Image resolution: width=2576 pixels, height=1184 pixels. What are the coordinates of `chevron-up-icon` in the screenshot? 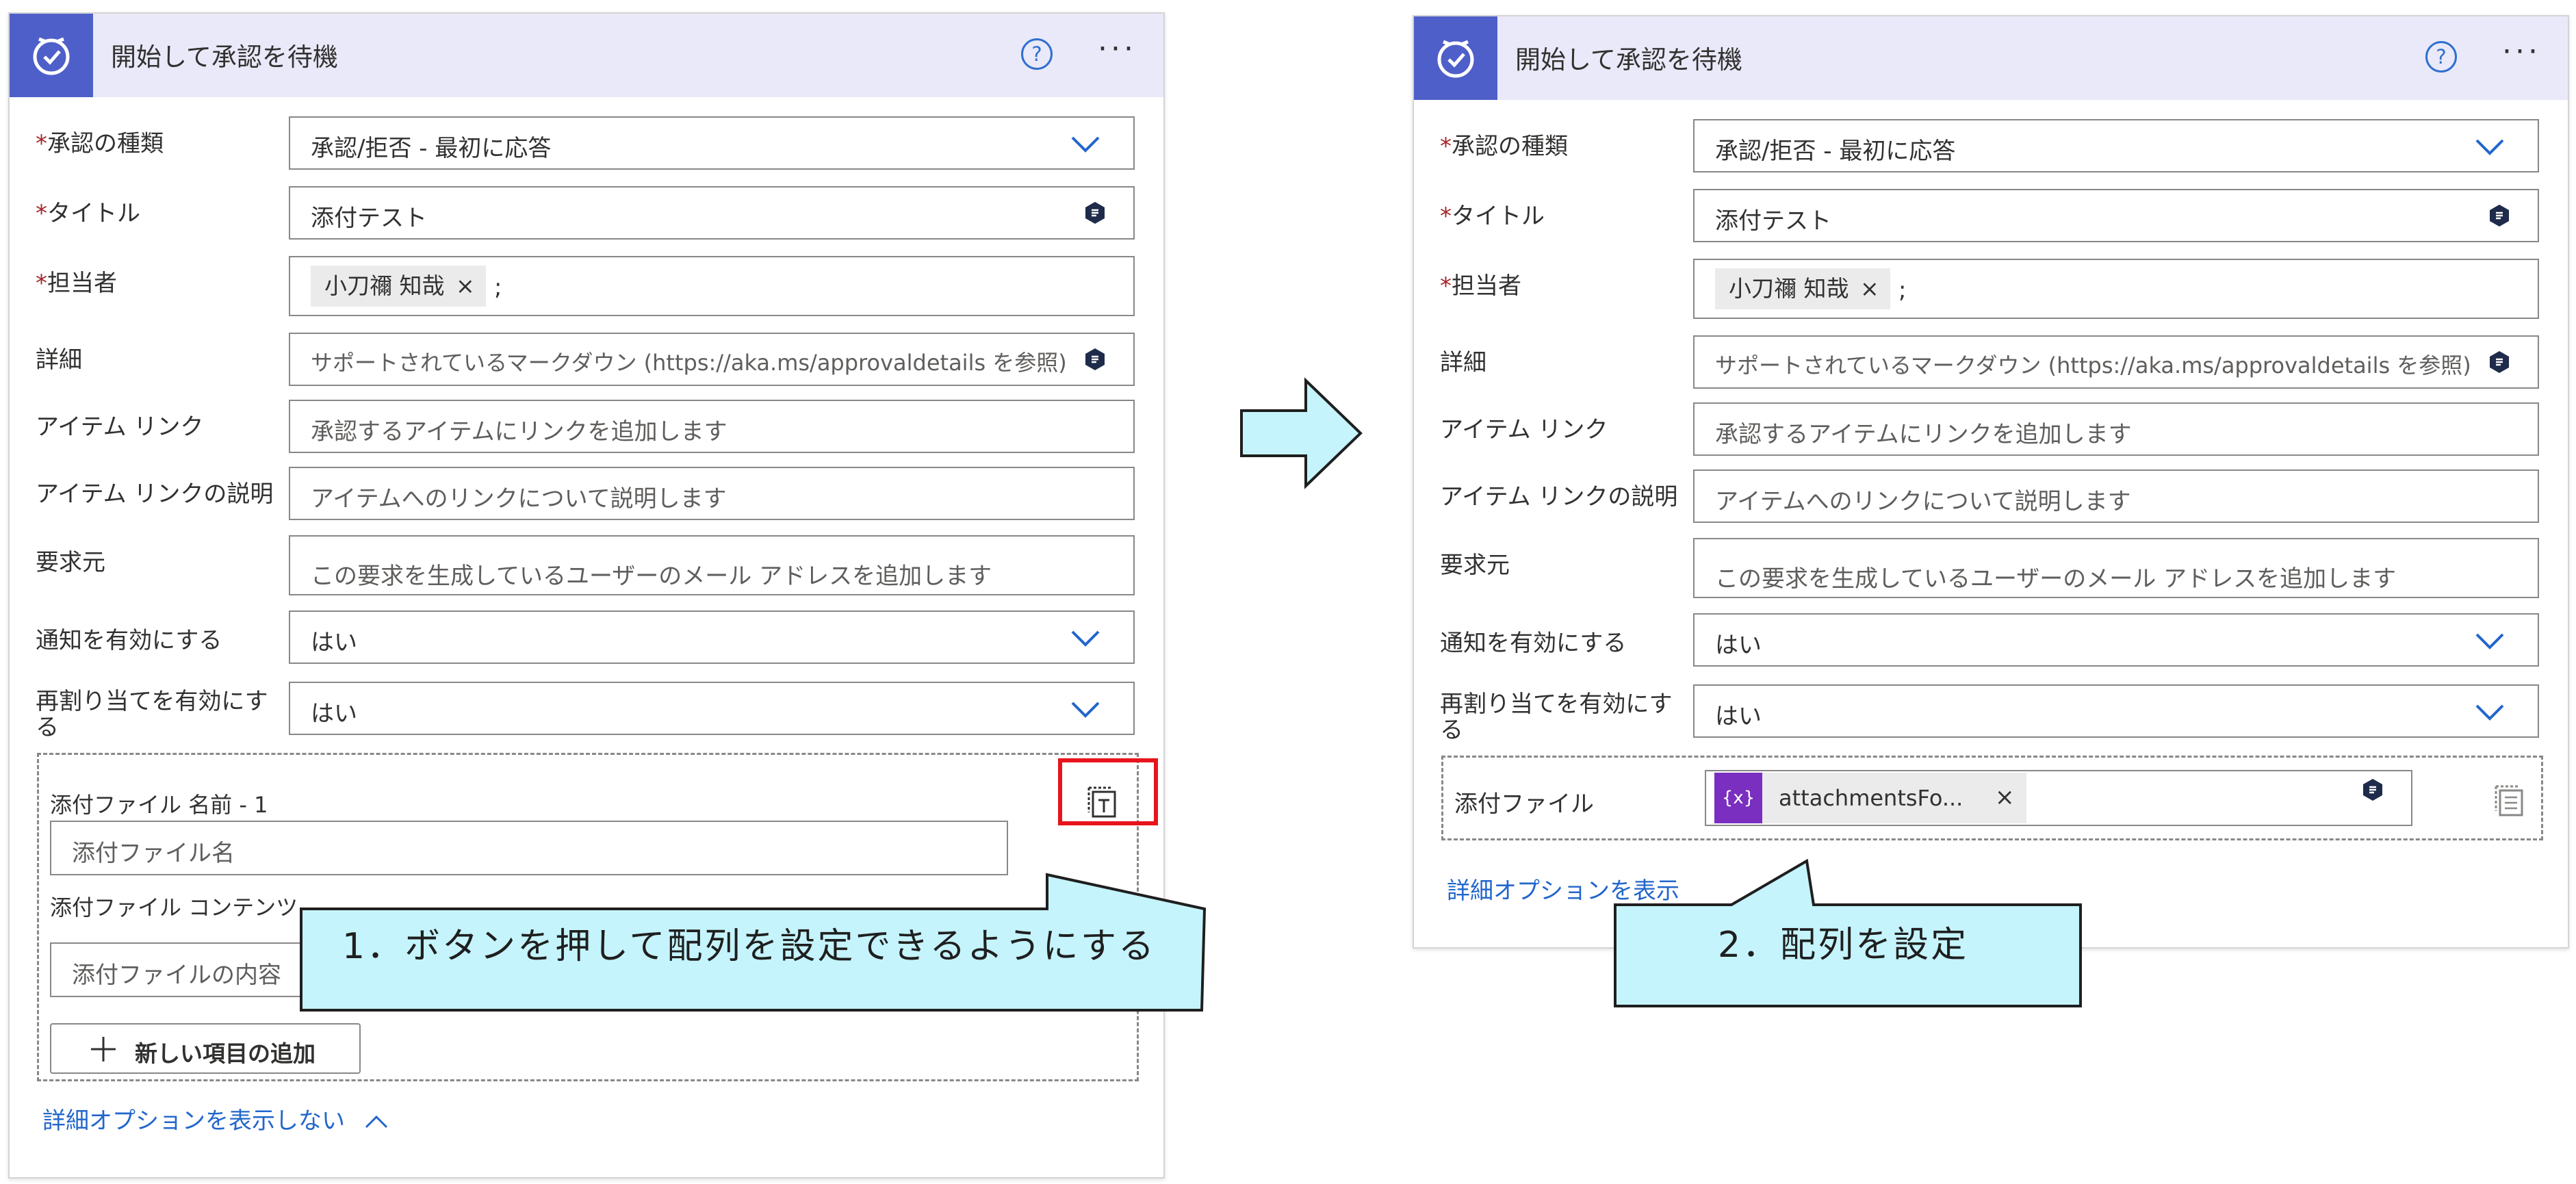 It's located at (376, 1122).